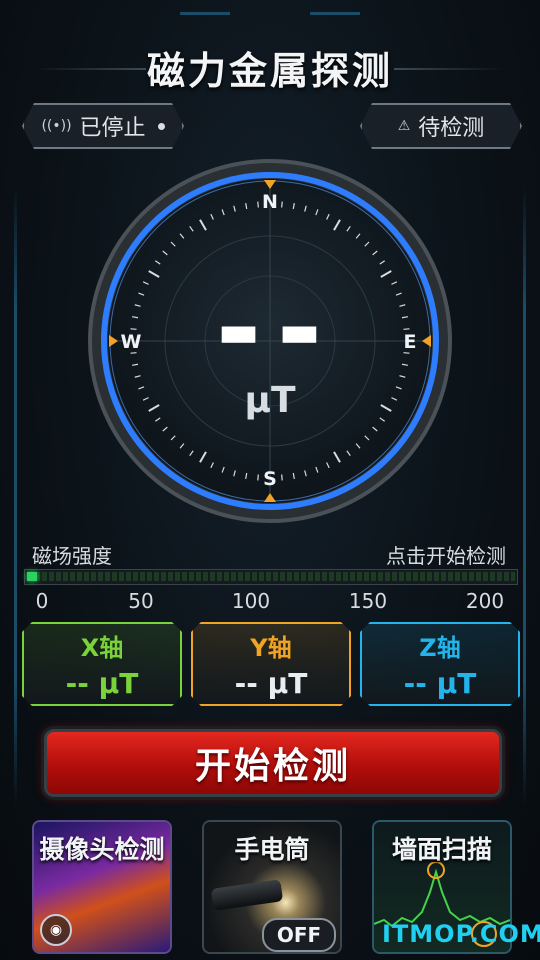  I want to click on mode-label: 待检测, so click(451, 128).